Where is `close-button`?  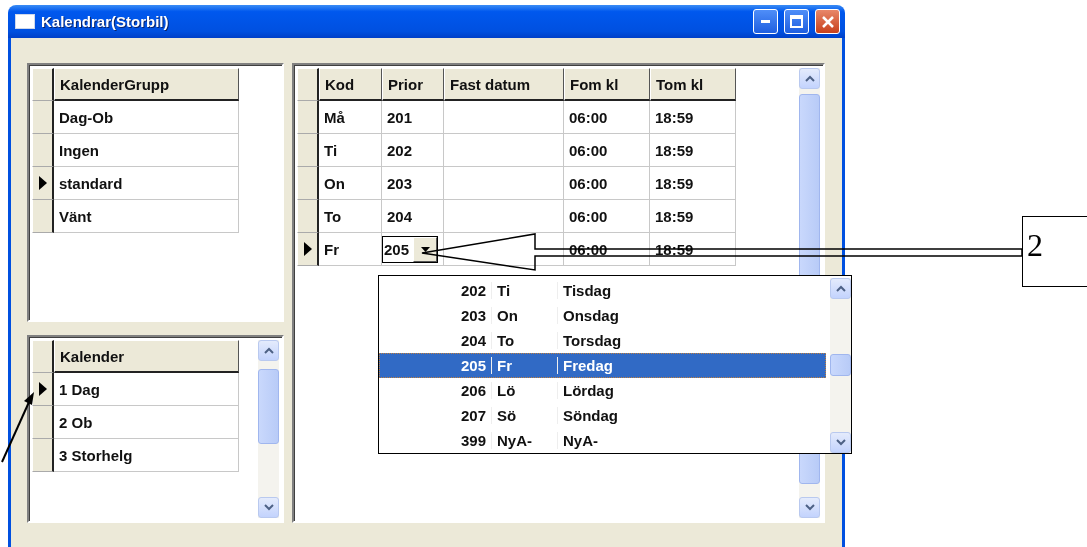 close-button is located at coordinates (827, 21).